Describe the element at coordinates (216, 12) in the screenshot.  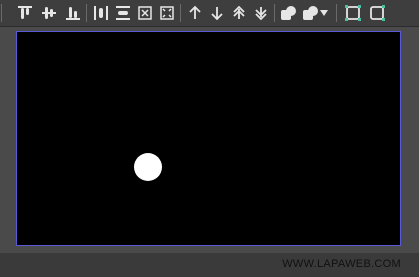
I see `move-down-icon` at that location.